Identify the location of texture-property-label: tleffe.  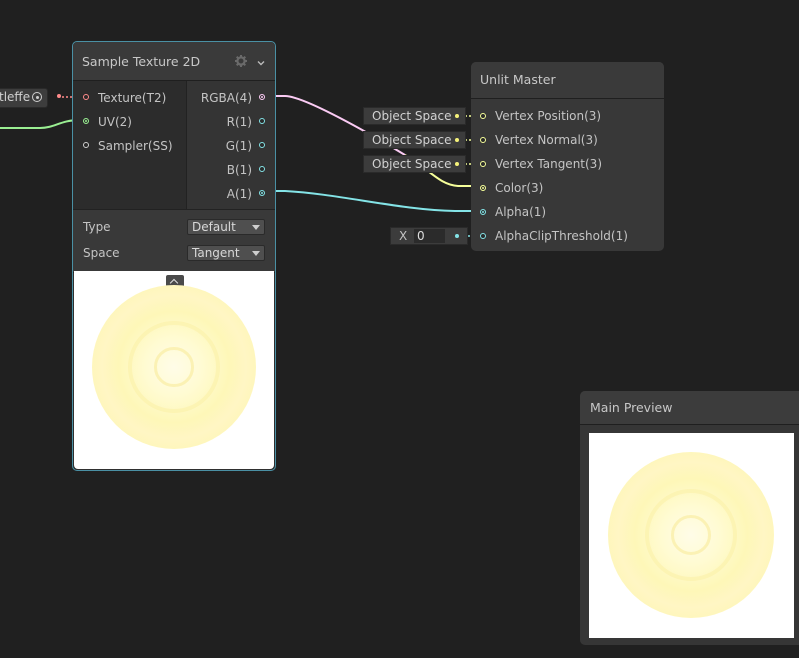
(15, 97).